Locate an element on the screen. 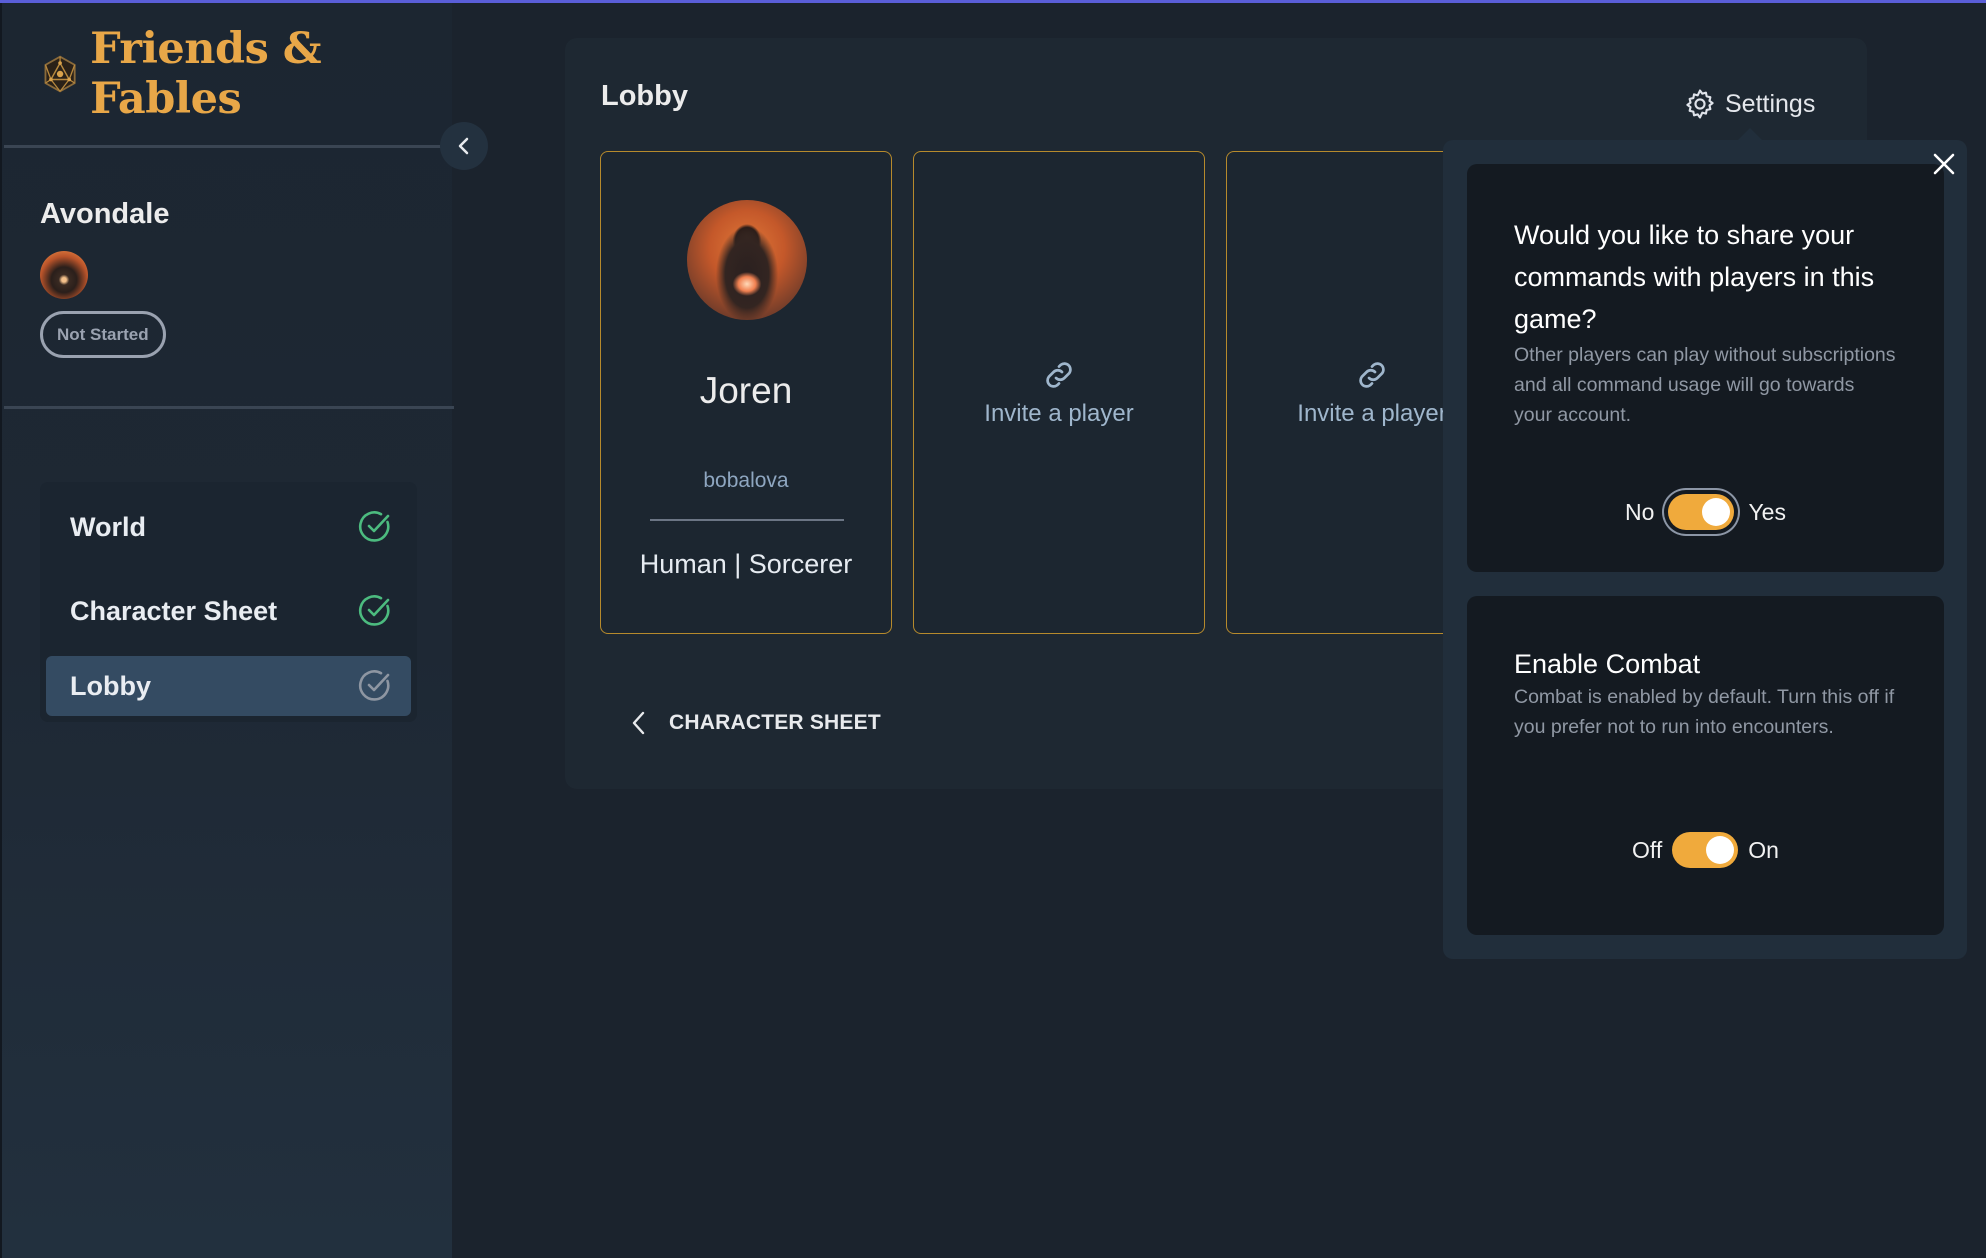 Image resolution: width=1986 pixels, height=1258 pixels. back-label: CHARACTER SHEET is located at coordinates (775, 722).